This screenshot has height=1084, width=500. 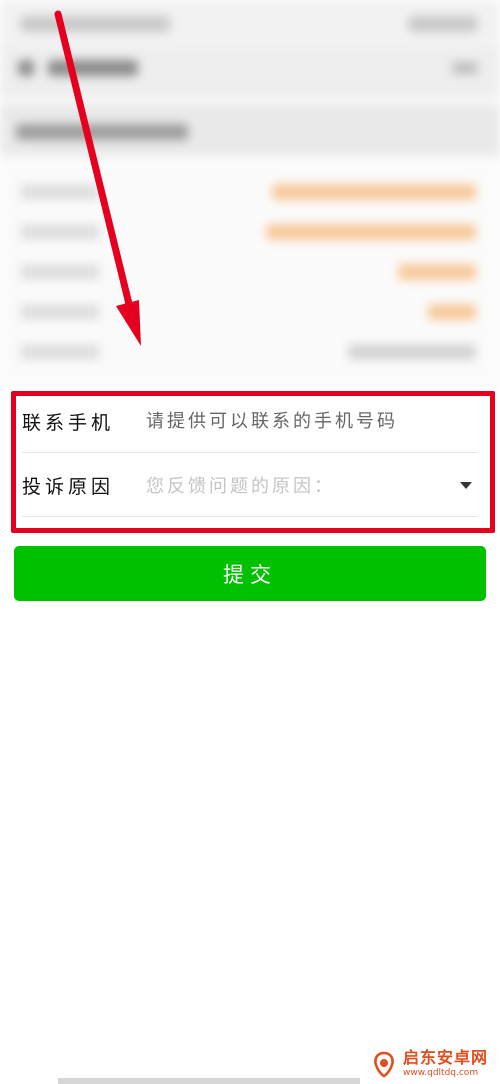 I want to click on phone-label: 联系手机, so click(x=68, y=422).